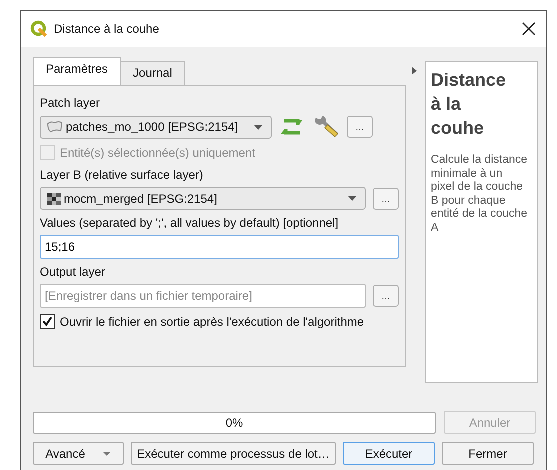  What do you see at coordinates (54, 198) in the screenshot?
I see `raster-layer-icon` at bounding box center [54, 198].